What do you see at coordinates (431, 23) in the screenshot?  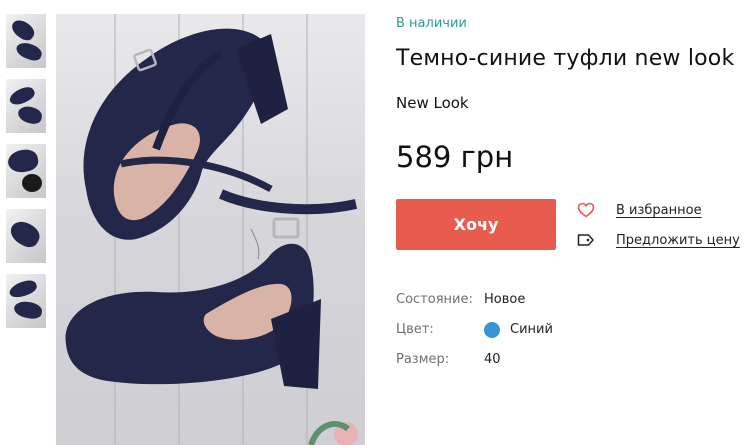 I see `availability-label: В наличии` at bounding box center [431, 23].